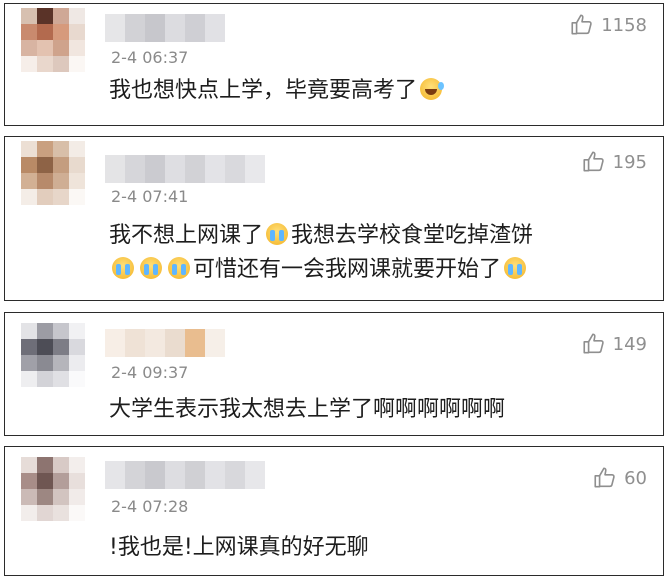 Image resolution: width=672 pixels, height=581 pixels. I want to click on comment-text: 大学生表示我太想去上学了啊啊啊啊啊啊, so click(379, 410).